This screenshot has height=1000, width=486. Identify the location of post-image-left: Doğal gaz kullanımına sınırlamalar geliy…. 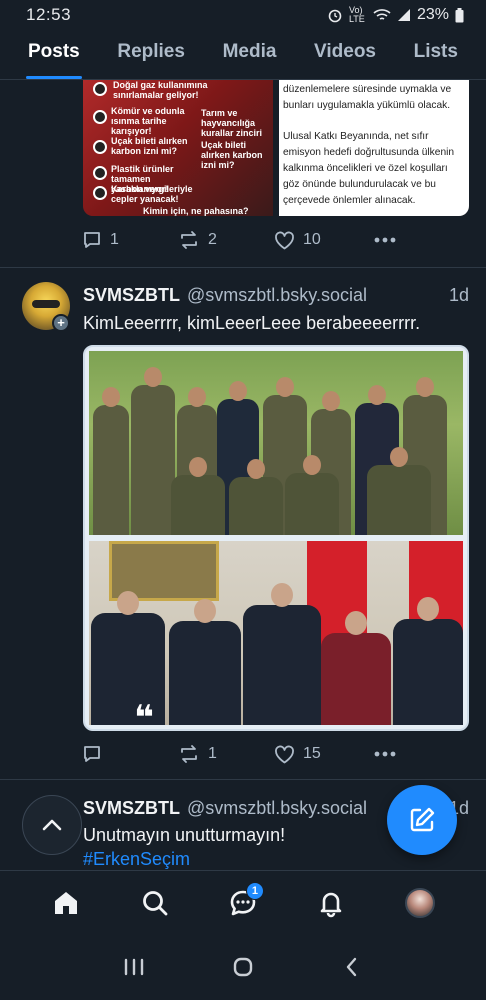
(178, 148).